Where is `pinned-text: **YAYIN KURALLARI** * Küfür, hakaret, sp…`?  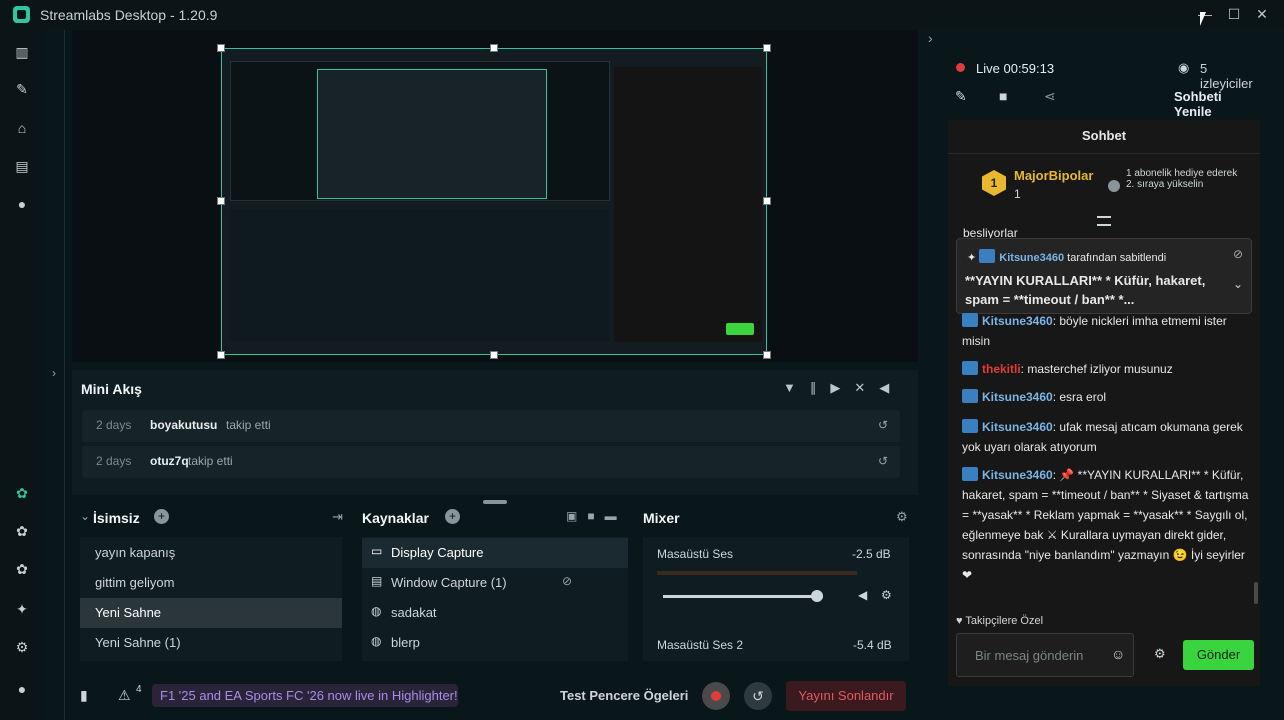
pinned-text: **YAYIN KURALLARI** * Küfür, hakaret, sp… is located at coordinates (1085, 290).